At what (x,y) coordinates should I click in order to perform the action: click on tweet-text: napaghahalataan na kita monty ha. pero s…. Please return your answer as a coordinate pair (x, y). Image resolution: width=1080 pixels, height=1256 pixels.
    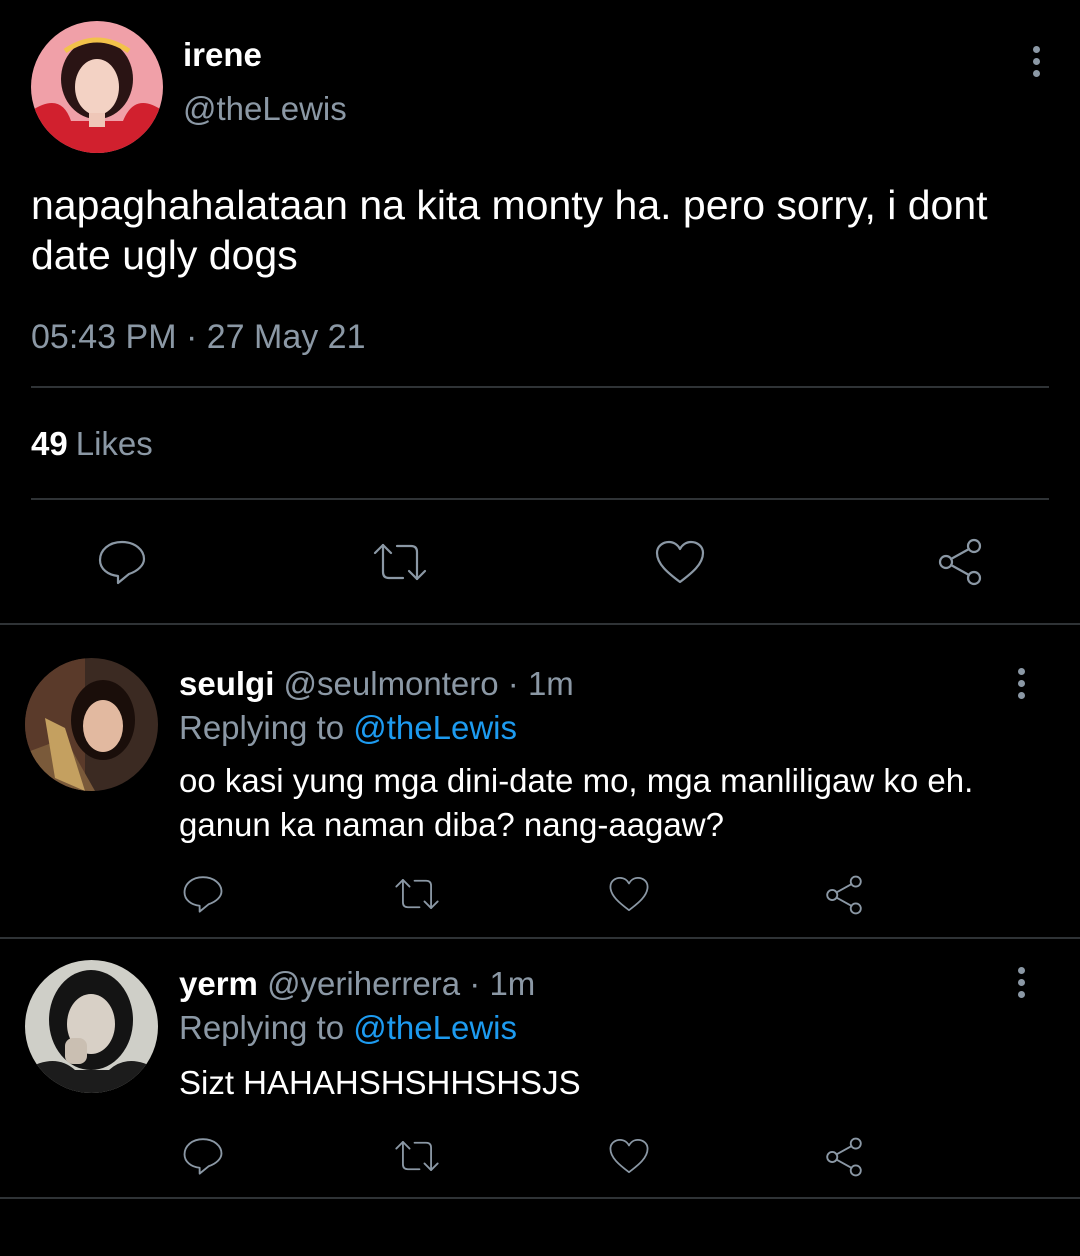
    Looking at the image, I should click on (509, 230).